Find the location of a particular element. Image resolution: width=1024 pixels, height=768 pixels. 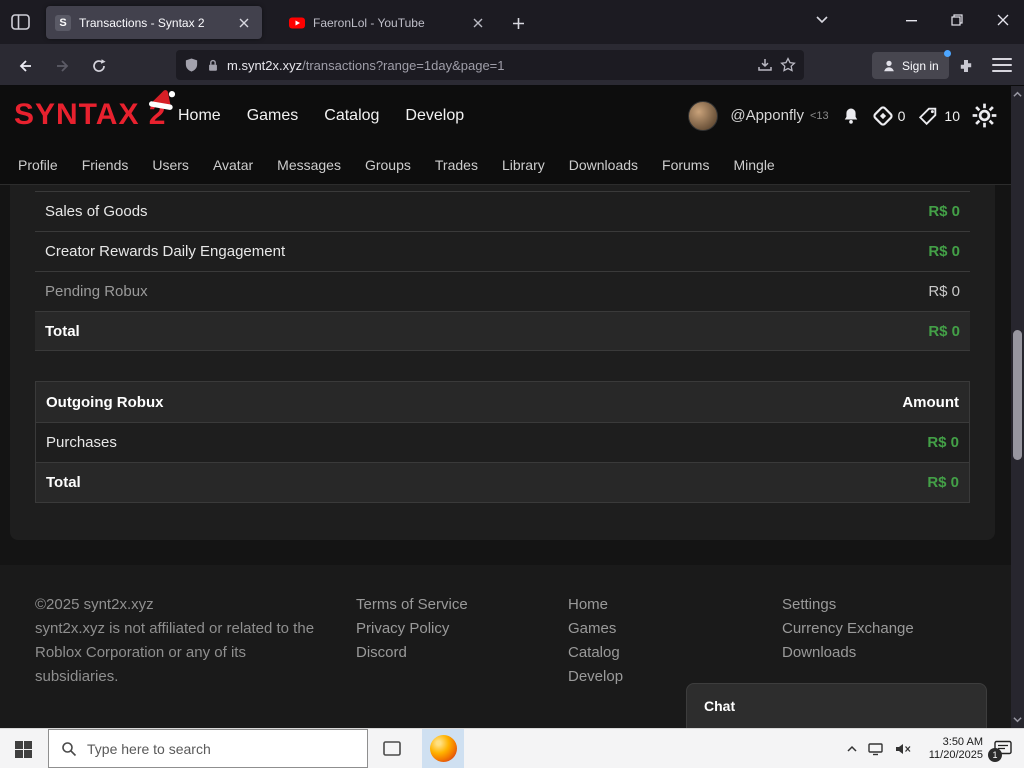

row-label: Sales of Goods is located at coordinates (96, 211).